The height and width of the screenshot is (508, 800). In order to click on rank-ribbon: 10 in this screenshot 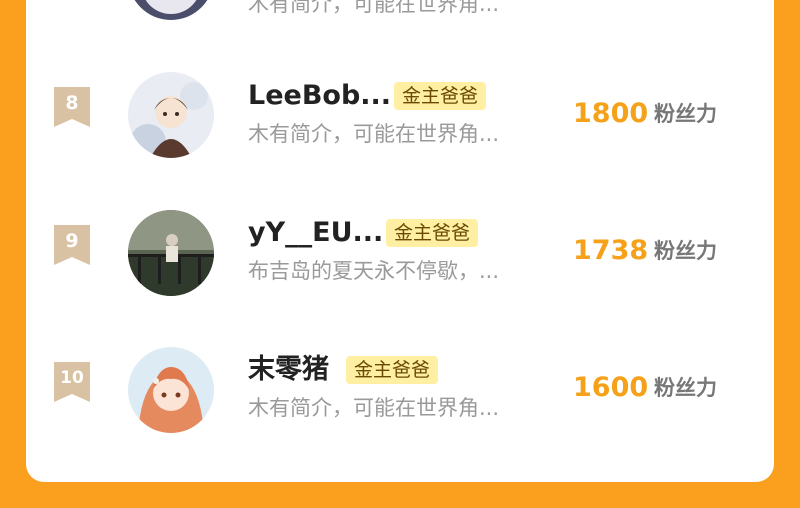, I will do `click(72, 382)`.